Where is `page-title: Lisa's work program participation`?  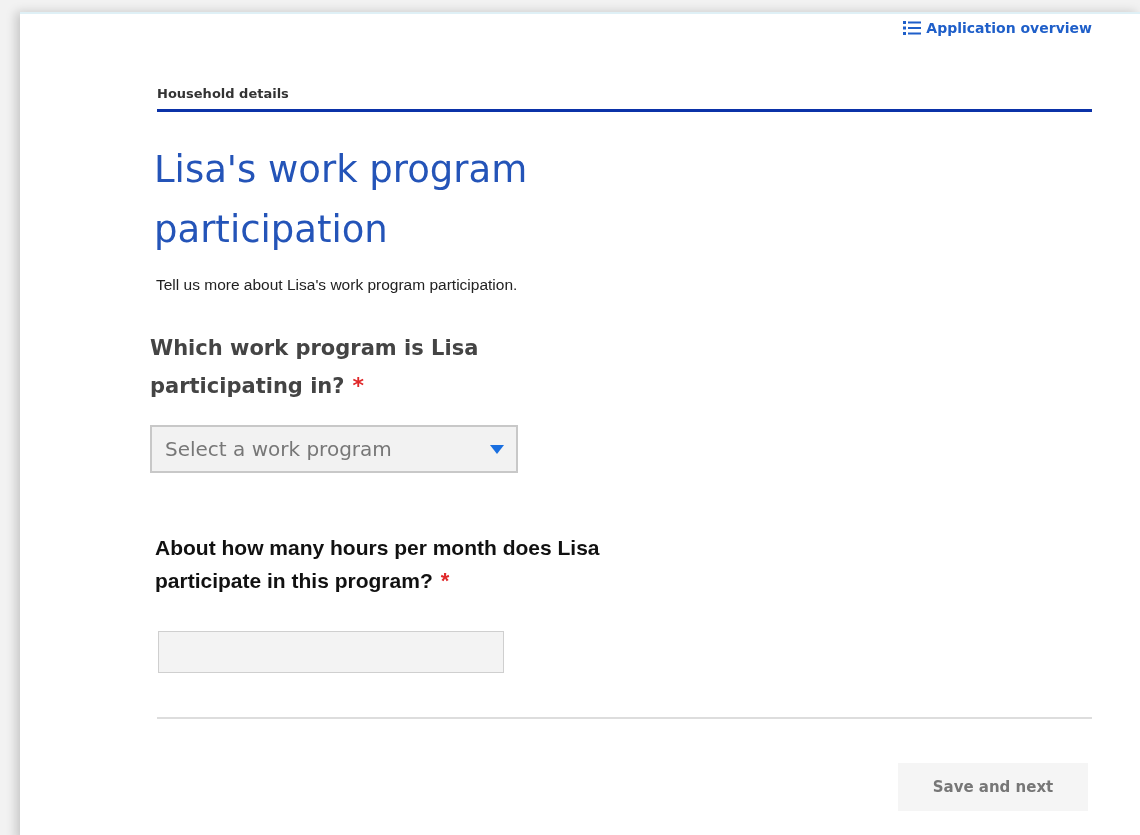 page-title: Lisa's work program participation is located at coordinates (341, 200).